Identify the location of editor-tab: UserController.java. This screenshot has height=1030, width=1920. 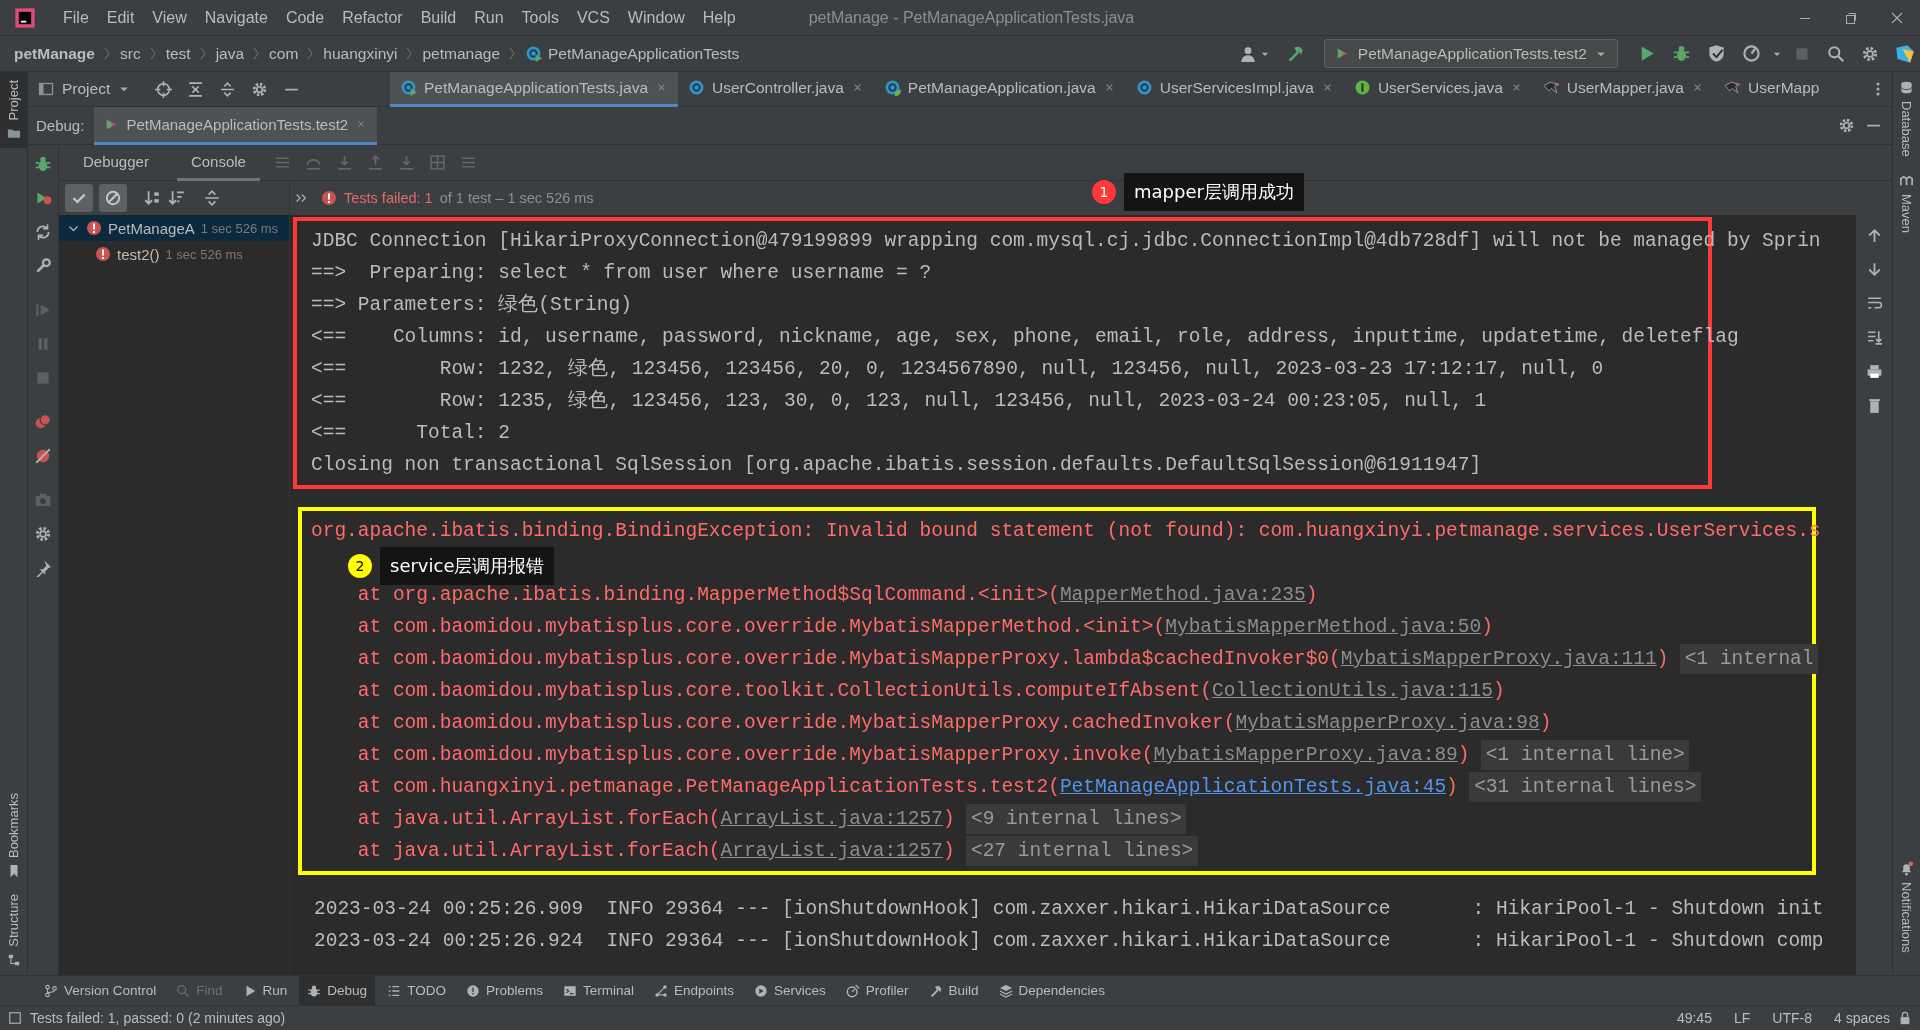
(776, 89).